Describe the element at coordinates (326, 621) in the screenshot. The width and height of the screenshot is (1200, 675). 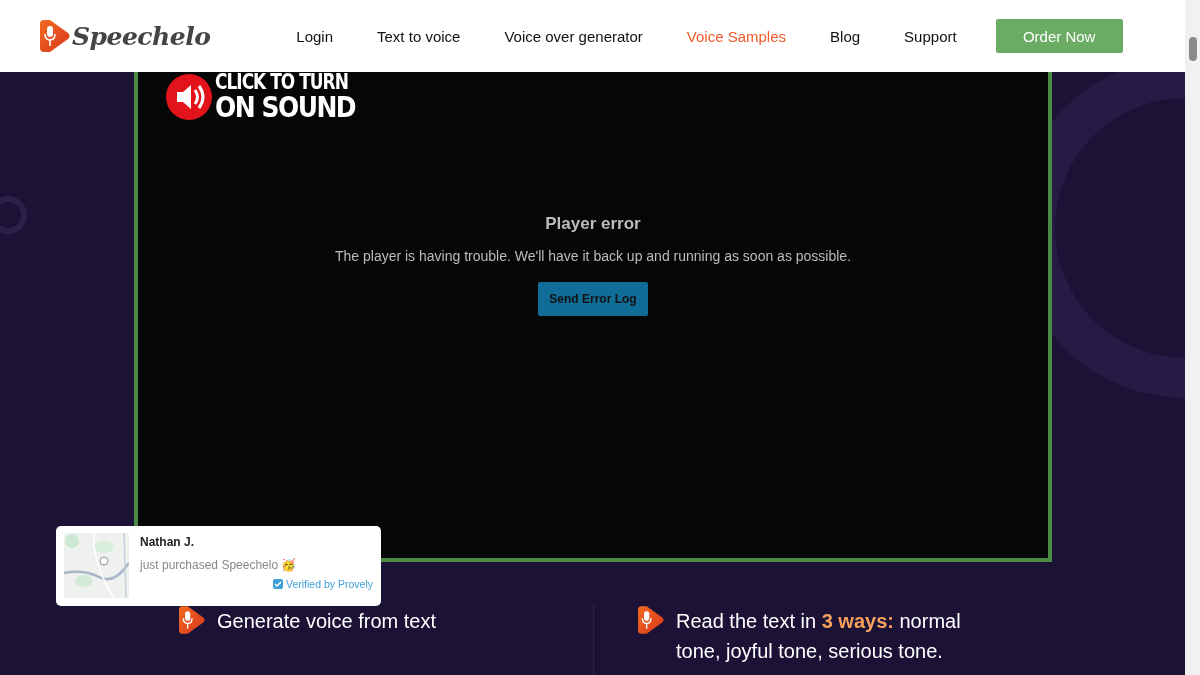
I see `feature-text: Generate voice from text` at that location.